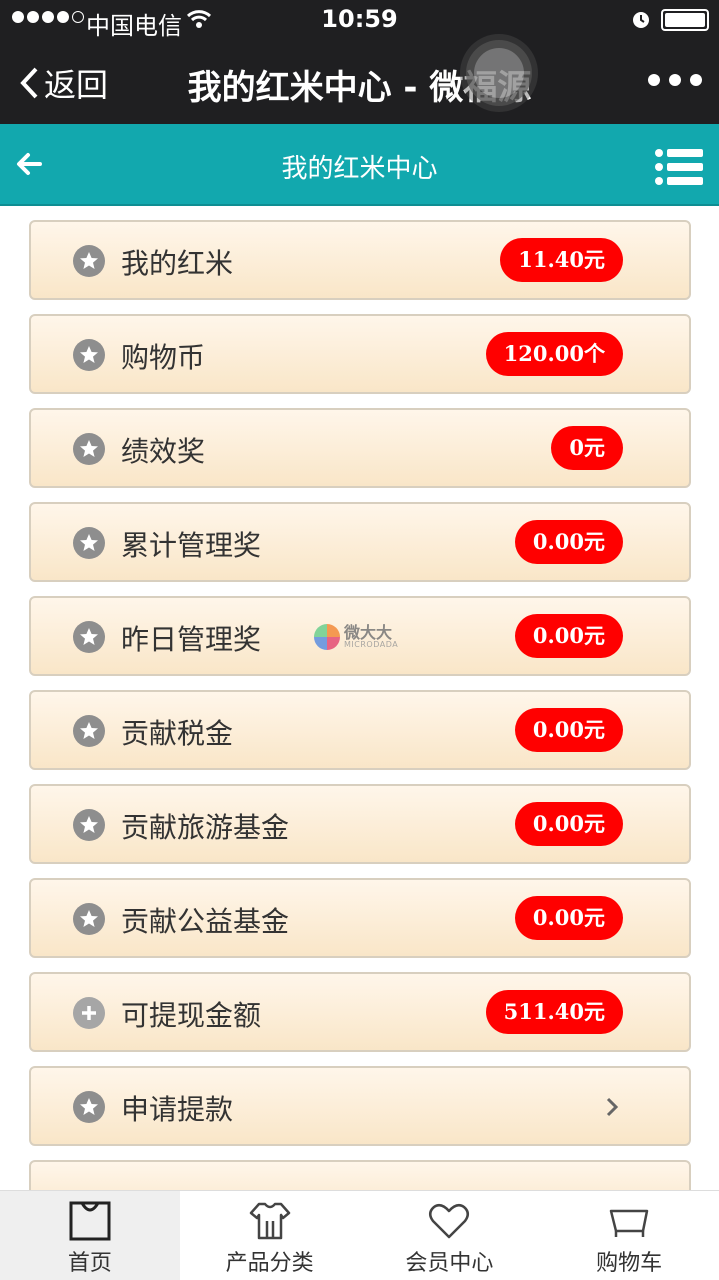  What do you see at coordinates (360, 448) in the screenshot?
I see `list-item-performance-bonus: 绩效奖 0元` at bounding box center [360, 448].